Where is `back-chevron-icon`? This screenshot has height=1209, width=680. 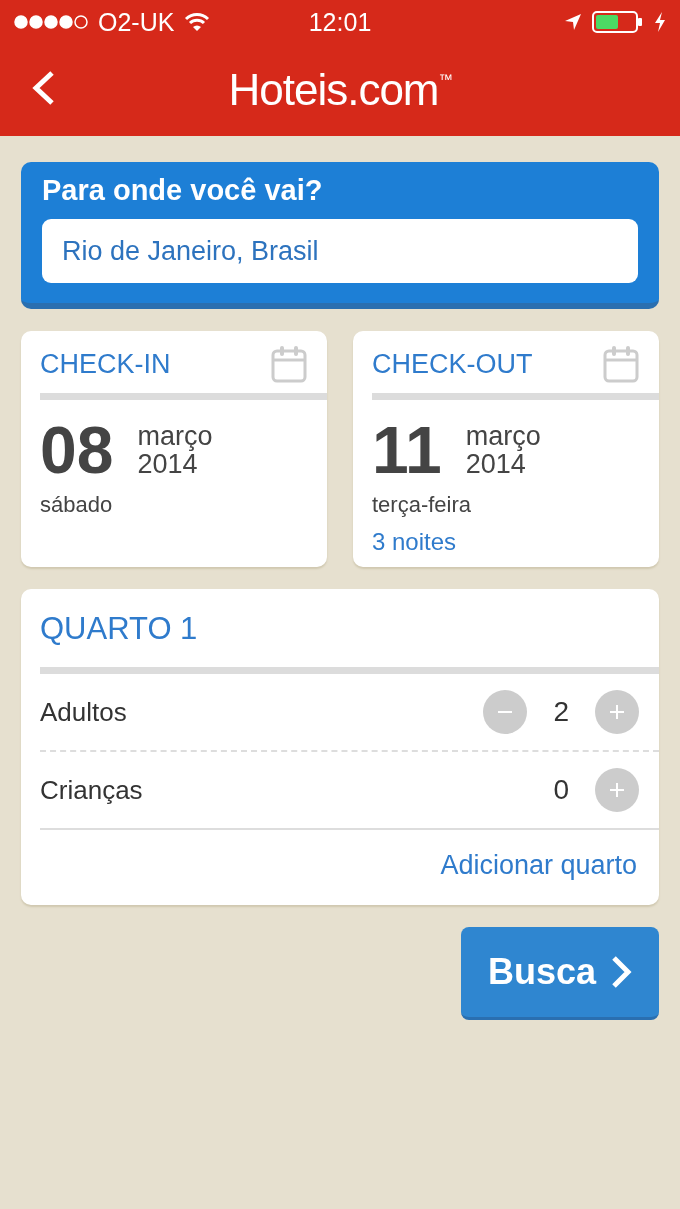 back-chevron-icon is located at coordinates (43, 88).